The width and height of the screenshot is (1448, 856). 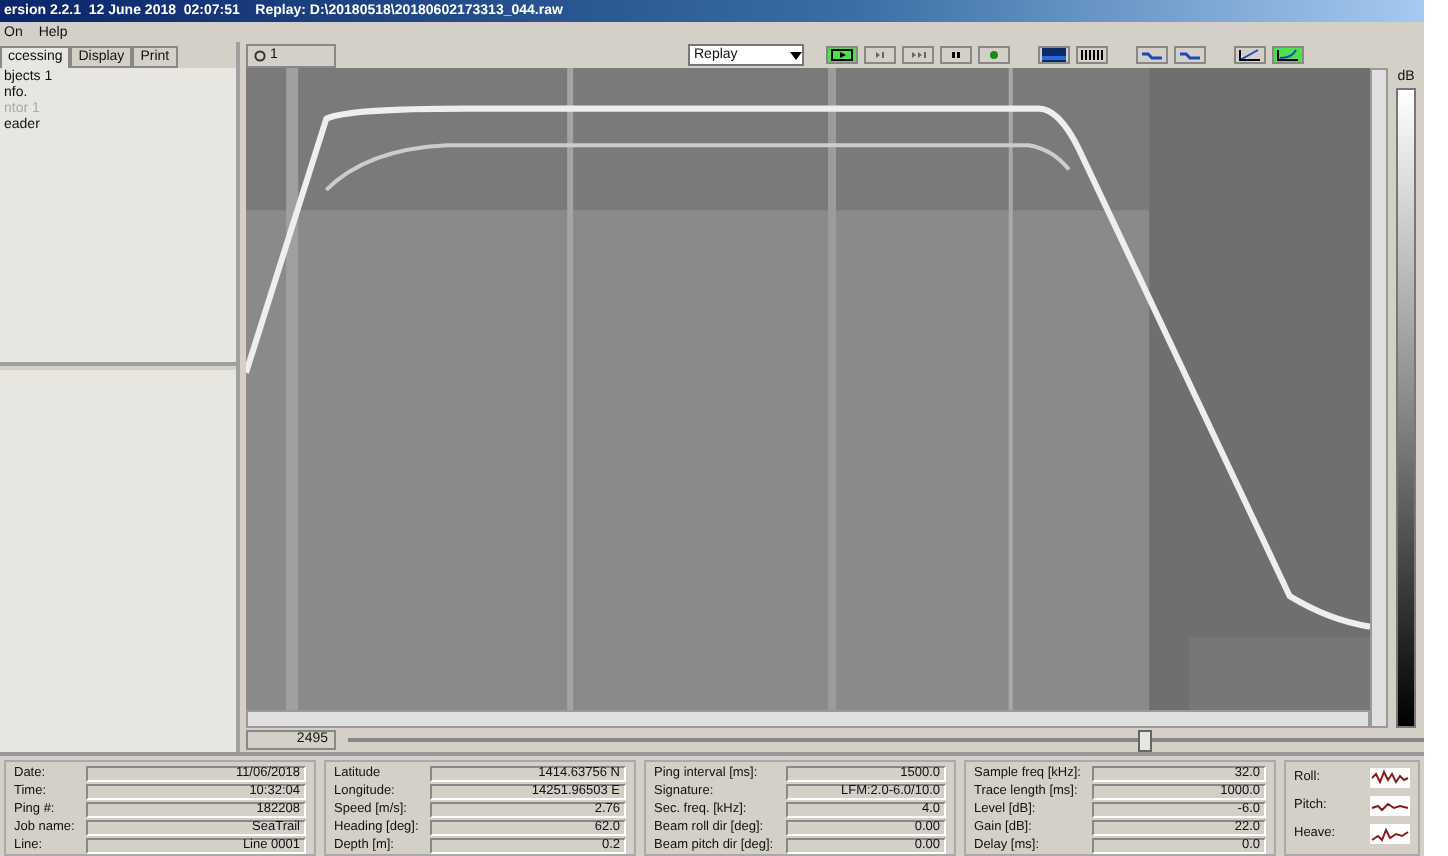 I want to click on line-chart-icon, so click(x=1250, y=55).